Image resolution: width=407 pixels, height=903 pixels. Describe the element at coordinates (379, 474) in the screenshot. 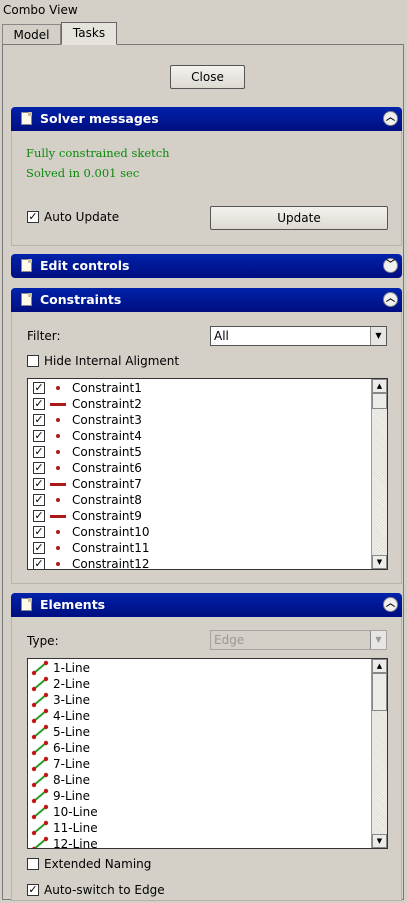

I see `constraints-scrollbar: ▲ ▼` at that location.